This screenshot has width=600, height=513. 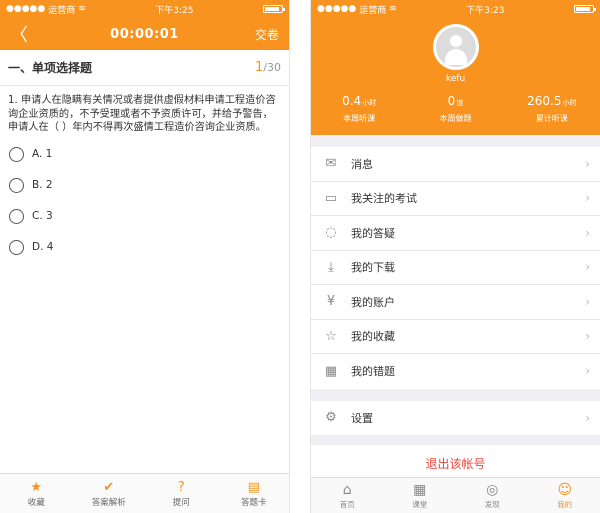 I want to click on menu-item-messages: ✉ 消息 ›, so click(x=455, y=164).